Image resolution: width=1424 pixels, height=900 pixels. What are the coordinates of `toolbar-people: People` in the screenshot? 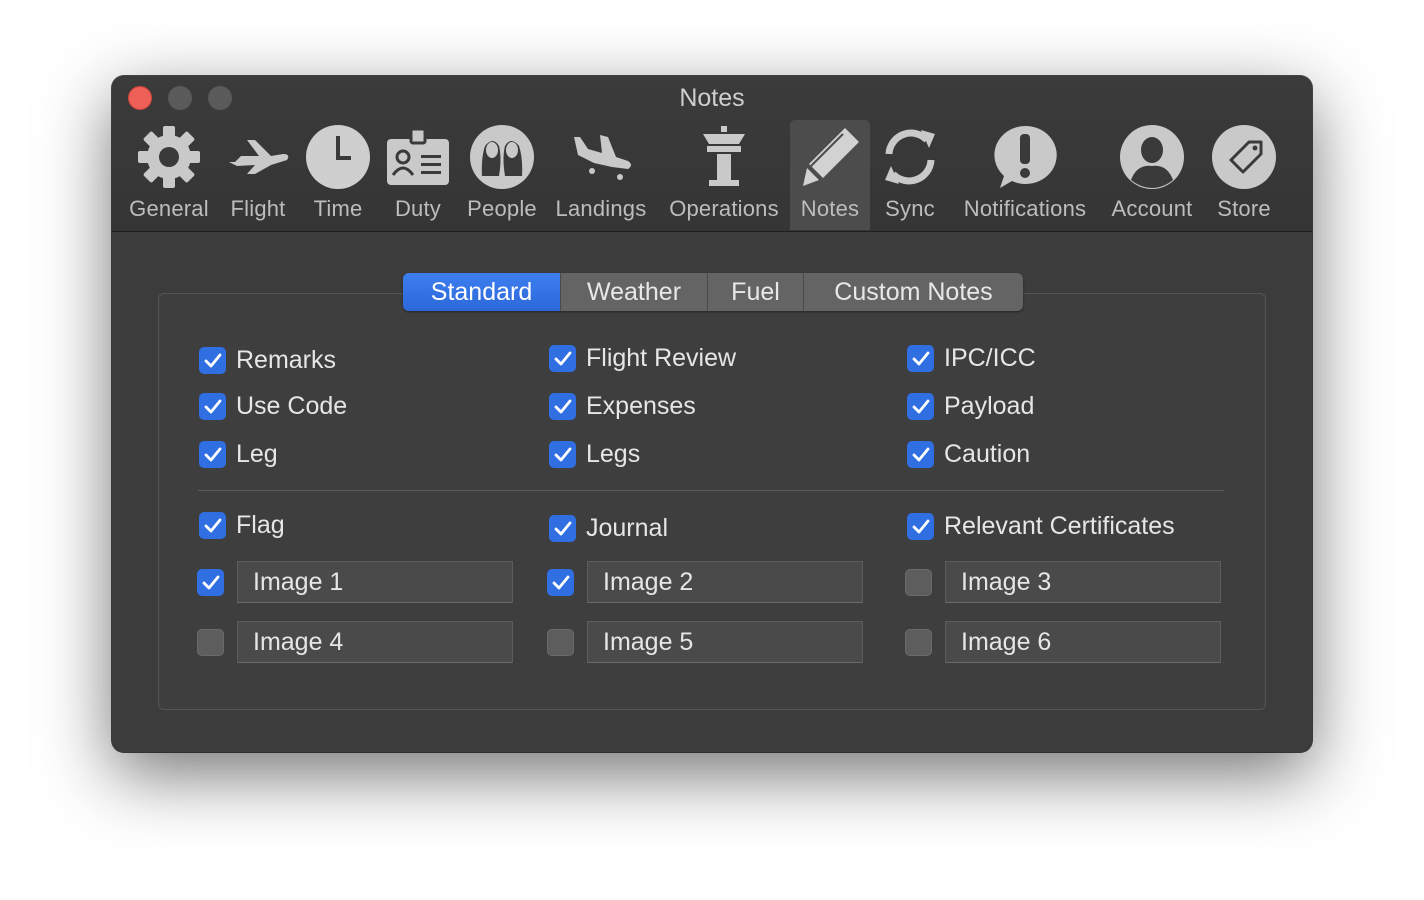 It's located at (502, 175).